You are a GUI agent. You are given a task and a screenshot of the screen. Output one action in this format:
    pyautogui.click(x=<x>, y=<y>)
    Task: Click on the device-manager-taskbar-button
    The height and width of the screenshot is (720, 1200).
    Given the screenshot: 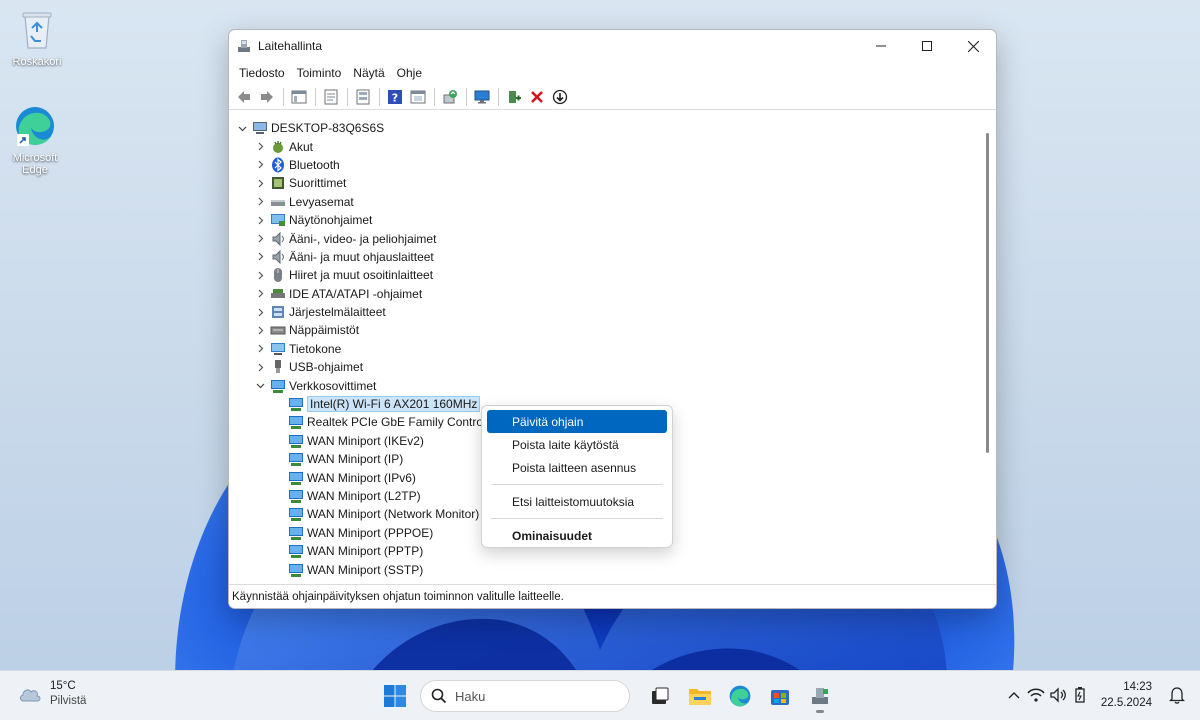 What is the action you would take?
    pyautogui.click(x=820, y=696)
    